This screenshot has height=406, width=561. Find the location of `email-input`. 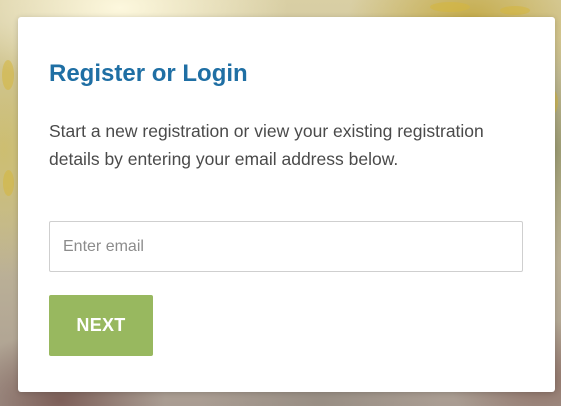

email-input is located at coordinates (286, 246).